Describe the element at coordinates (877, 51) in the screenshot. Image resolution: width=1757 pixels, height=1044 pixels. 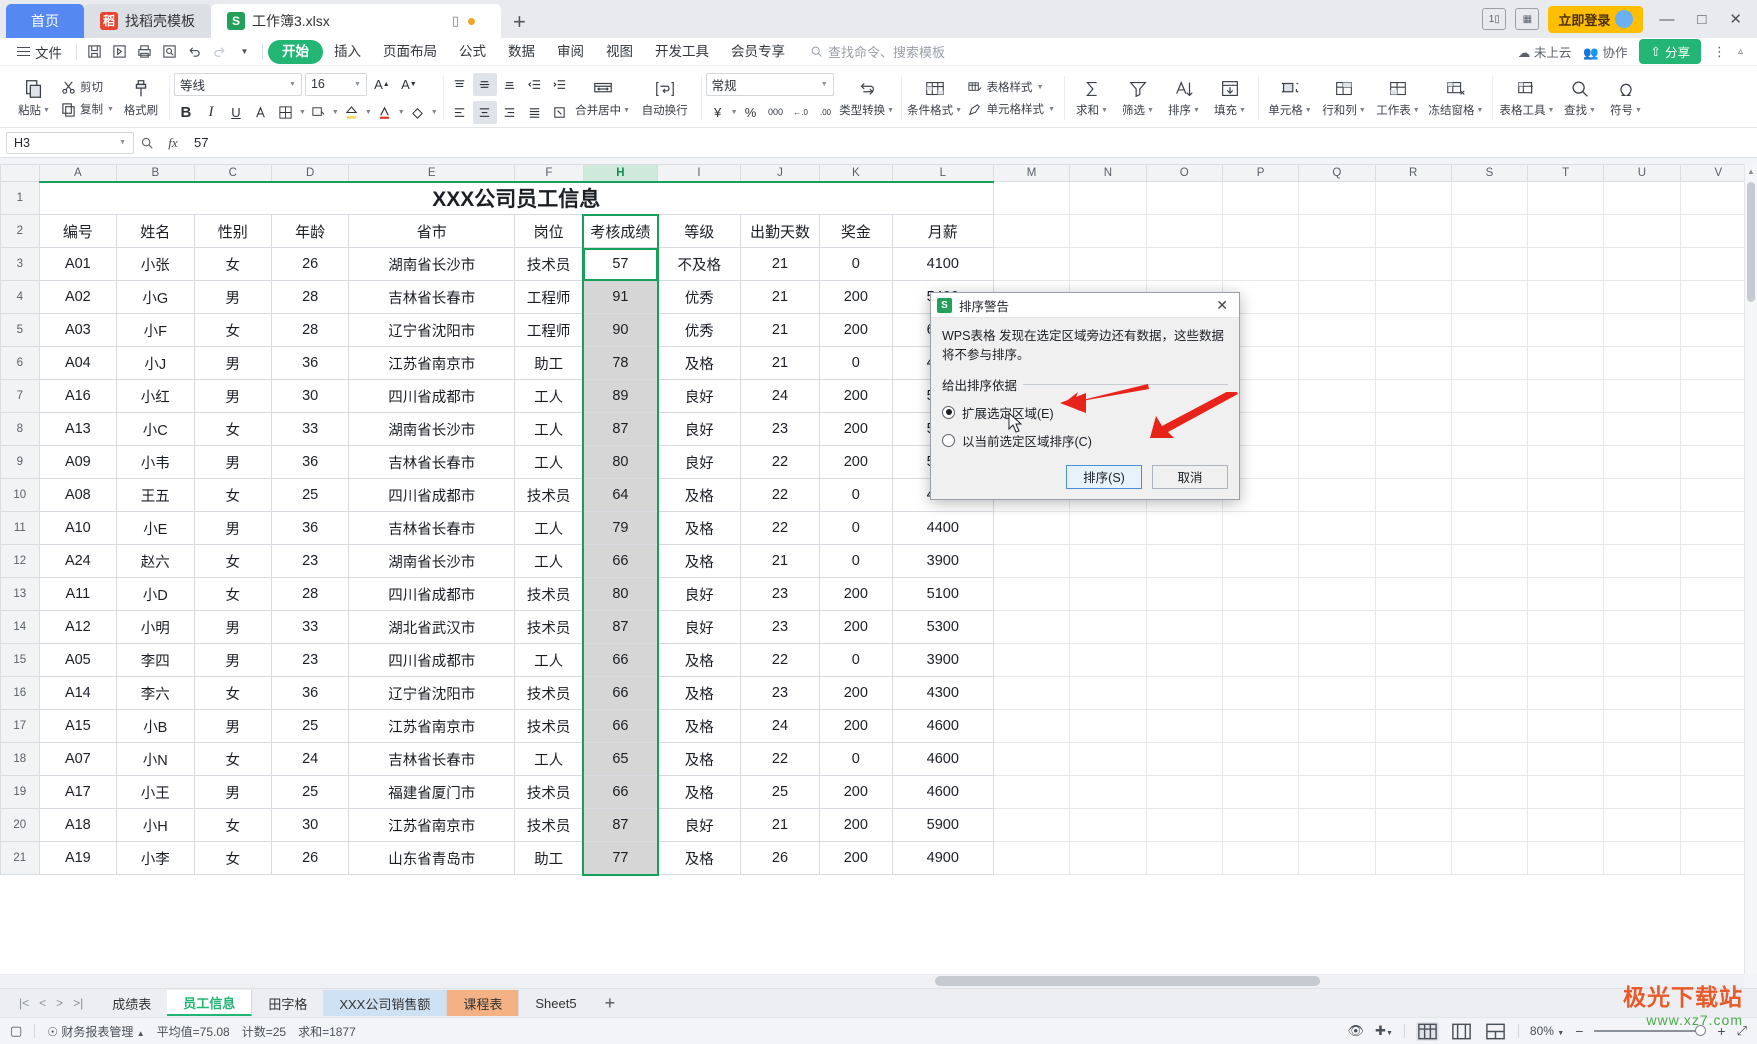
I see `command-search: 查找命令、搜索模板` at that location.